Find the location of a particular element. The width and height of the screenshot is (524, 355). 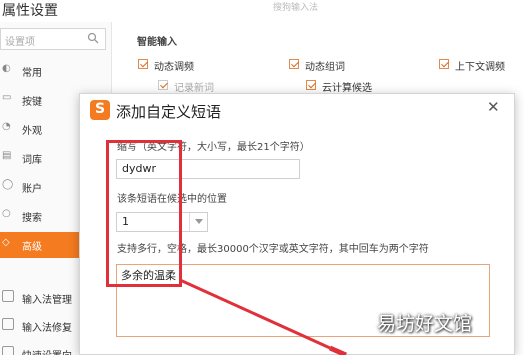

annotation-arrow is located at coordinates (263, 316).